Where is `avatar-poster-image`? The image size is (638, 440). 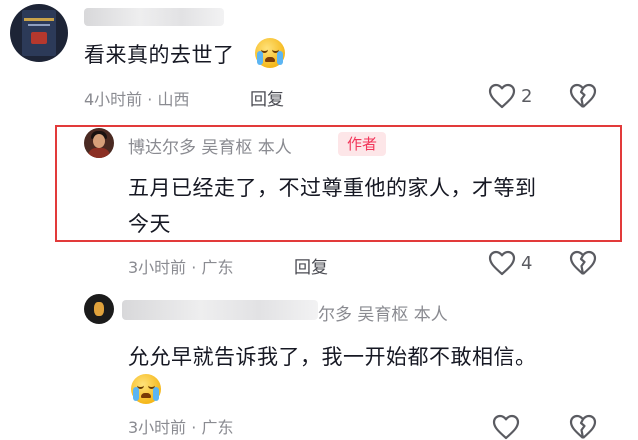
avatar-poster-image is located at coordinates (39, 33).